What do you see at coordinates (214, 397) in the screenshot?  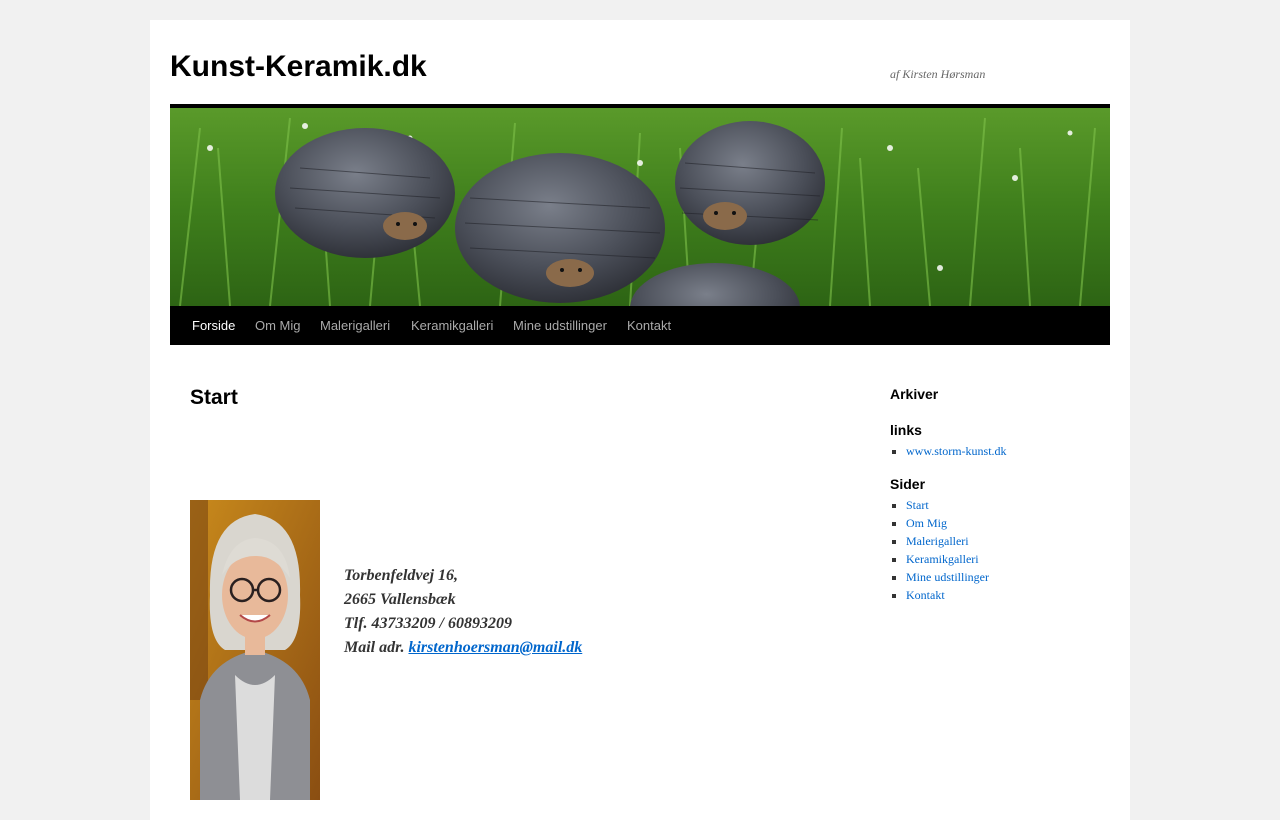 I see `page-title: Start` at bounding box center [214, 397].